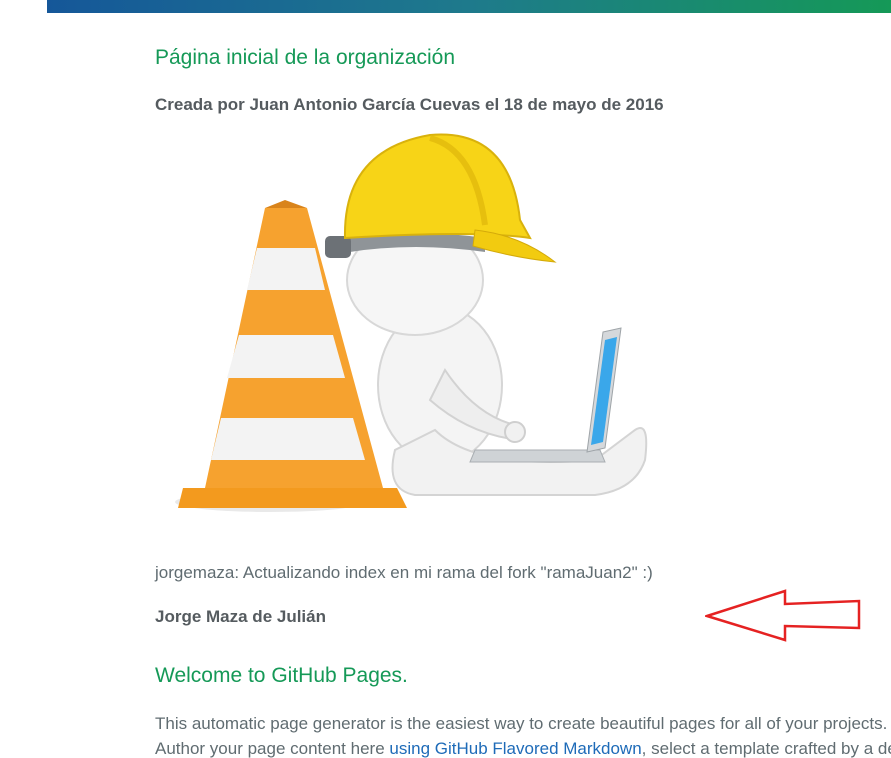 This screenshot has width=891, height=758. What do you see at coordinates (240, 616) in the screenshot?
I see `author-name: Jorge Maza de Julián` at bounding box center [240, 616].